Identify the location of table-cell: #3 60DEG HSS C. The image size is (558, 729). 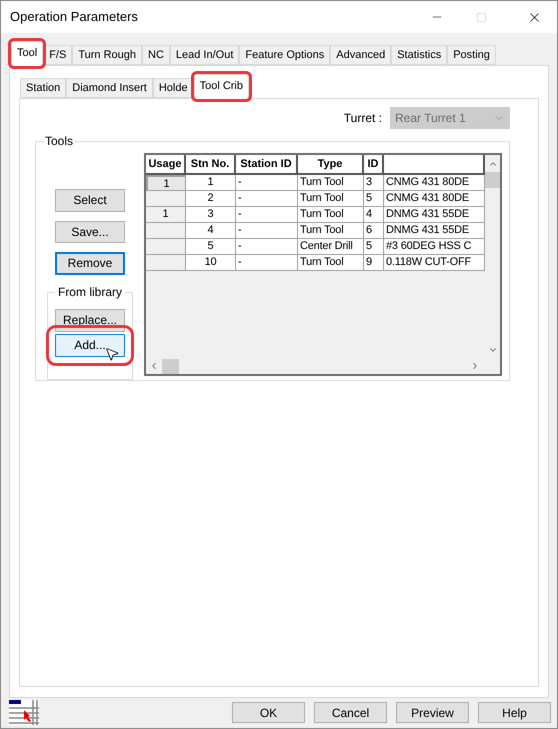
(434, 247).